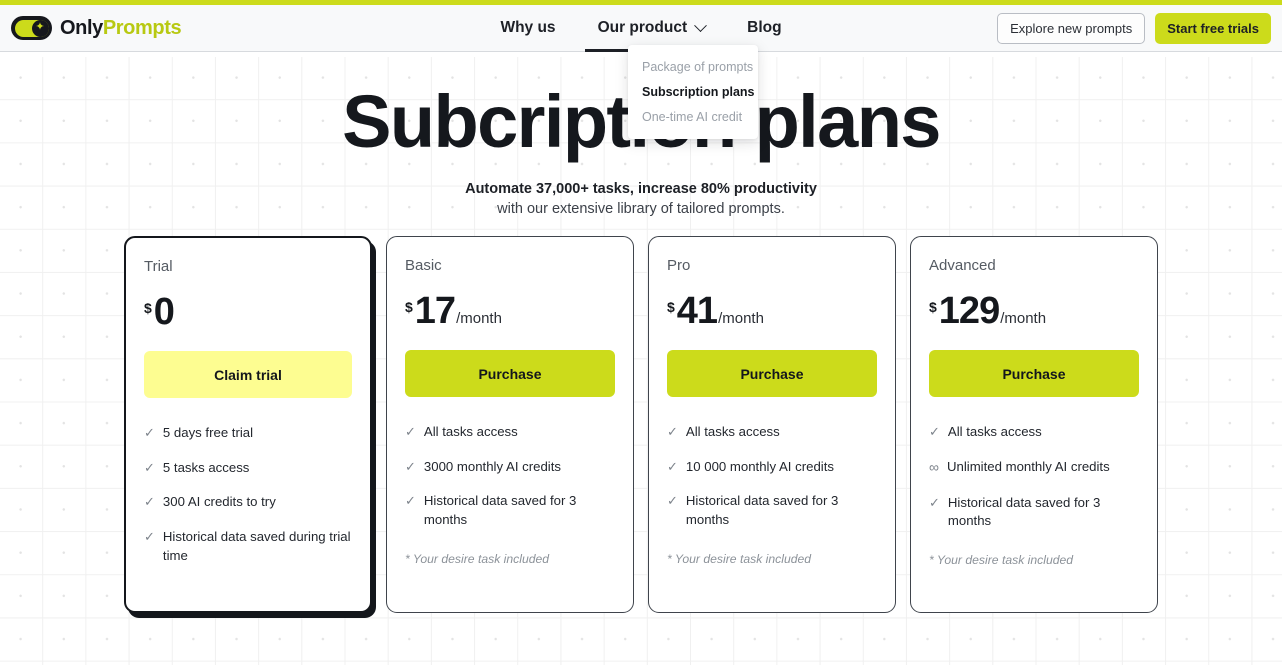 The width and height of the screenshot is (1282, 665). What do you see at coordinates (642, 27) in the screenshot?
I see `nav-item-label: Our product` at bounding box center [642, 27].